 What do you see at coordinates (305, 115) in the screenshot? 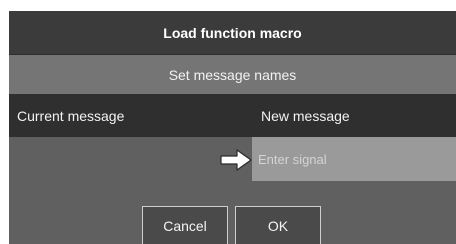
I see `new-message-header: New message` at bounding box center [305, 115].